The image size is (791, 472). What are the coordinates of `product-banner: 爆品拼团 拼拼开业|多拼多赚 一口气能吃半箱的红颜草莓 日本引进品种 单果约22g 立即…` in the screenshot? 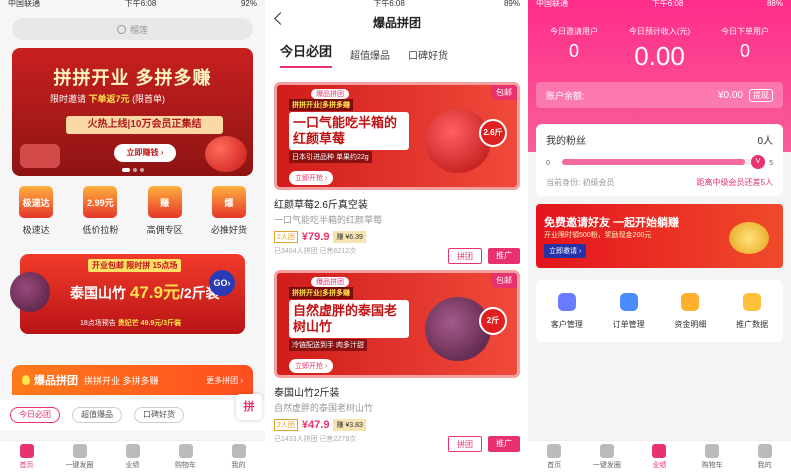 It's located at (397, 136).